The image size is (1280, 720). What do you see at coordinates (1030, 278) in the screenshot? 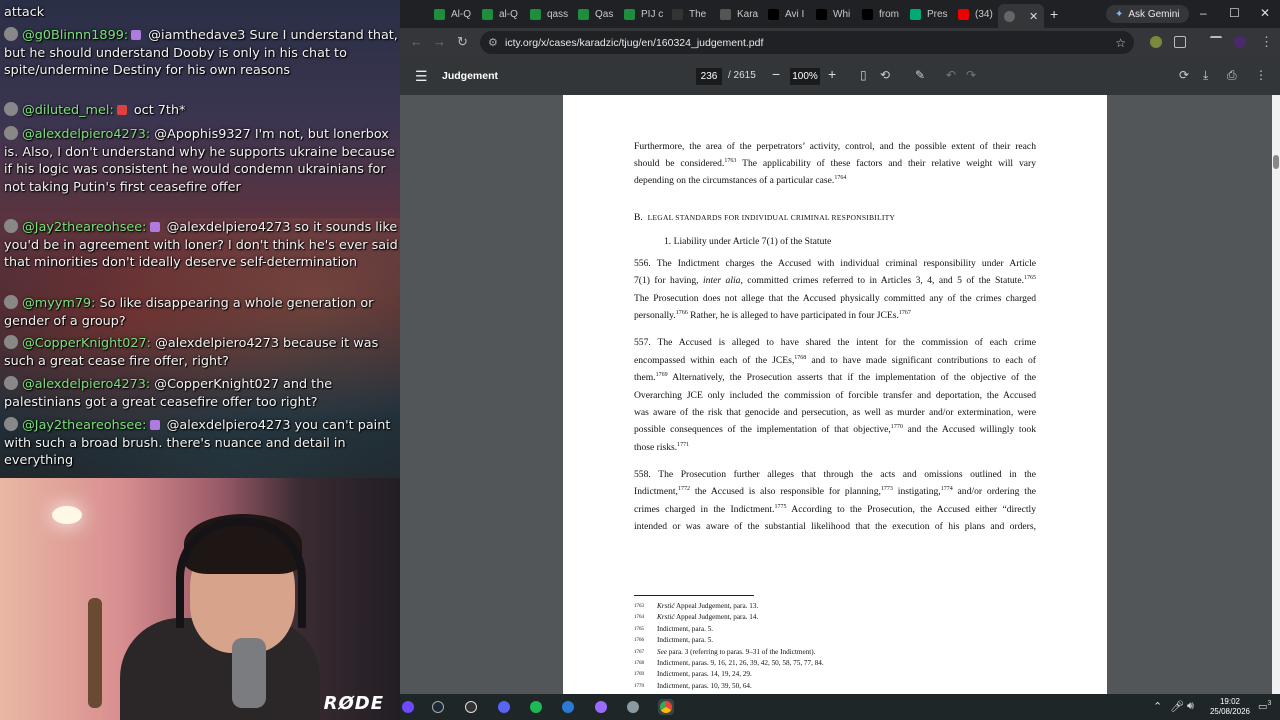
I see `footnote-ref: 1765` at bounding box center [1030, 278].